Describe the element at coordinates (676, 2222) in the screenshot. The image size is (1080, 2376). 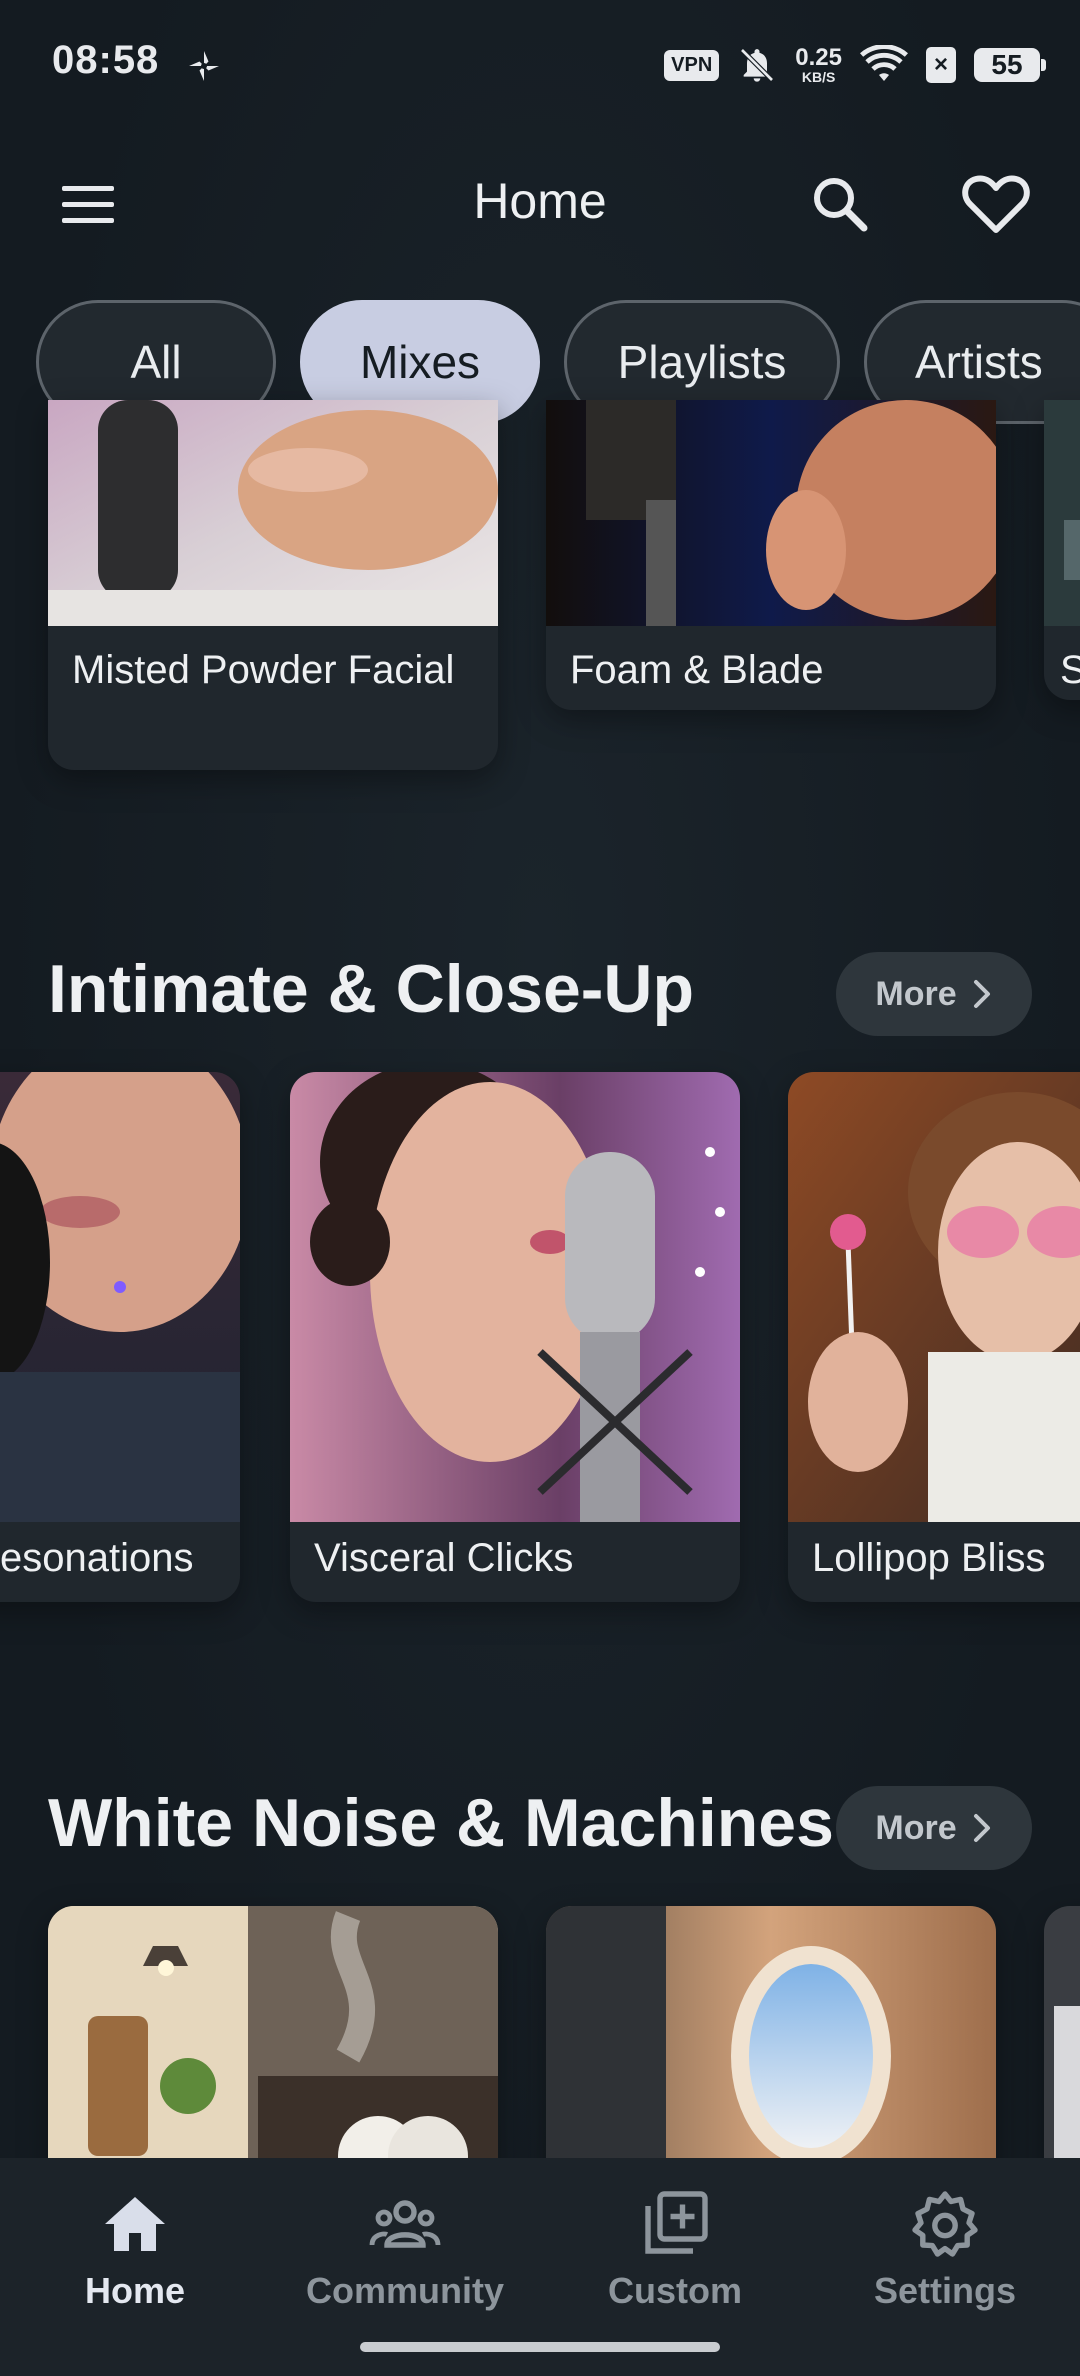
I see `add-box-icon` at that location.